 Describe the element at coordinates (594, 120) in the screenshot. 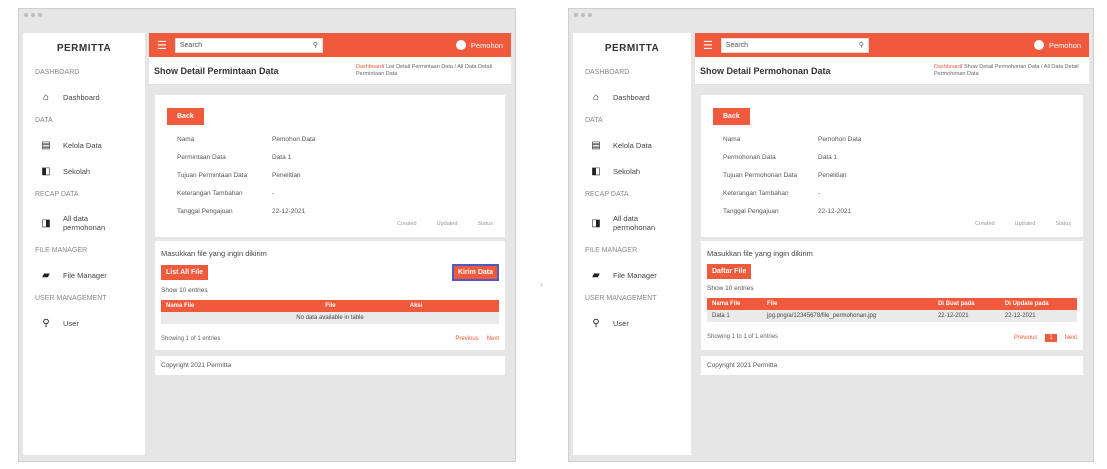

I see `section-data: DATA` at that location.